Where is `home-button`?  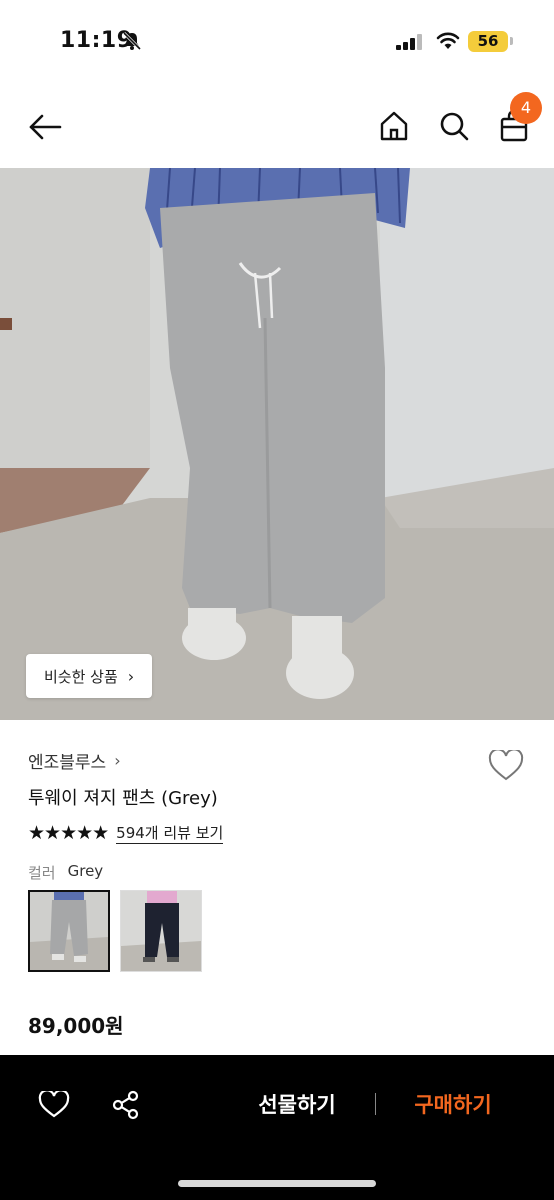
home-button is located at coordinates (394, 126).